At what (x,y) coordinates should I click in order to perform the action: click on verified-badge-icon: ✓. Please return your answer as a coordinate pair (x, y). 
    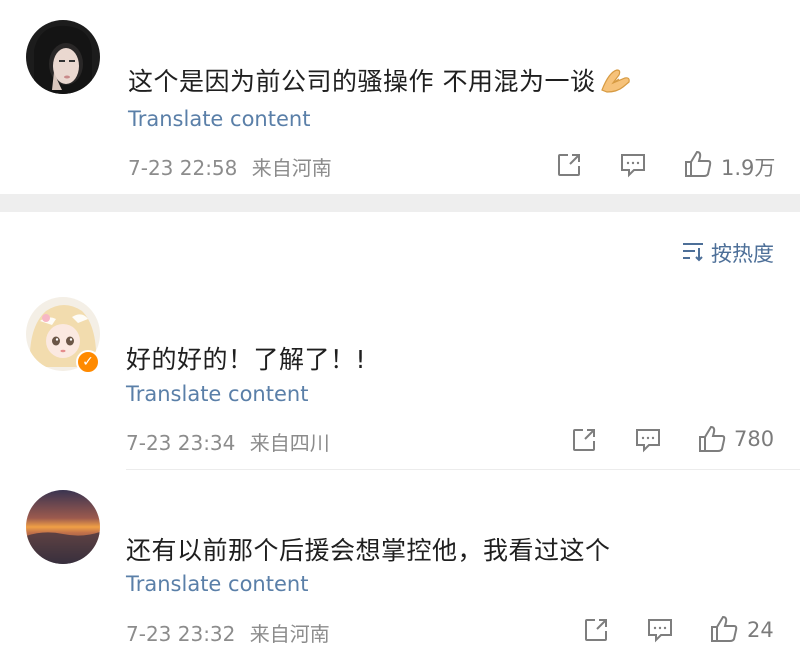
    Looking at the image, I should click on (88, 362).